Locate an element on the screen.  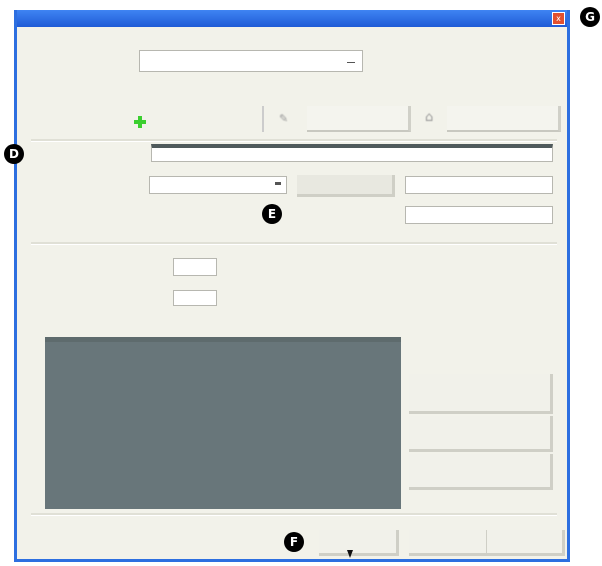
chevron-down-icon is located at coordinates (278, 183).